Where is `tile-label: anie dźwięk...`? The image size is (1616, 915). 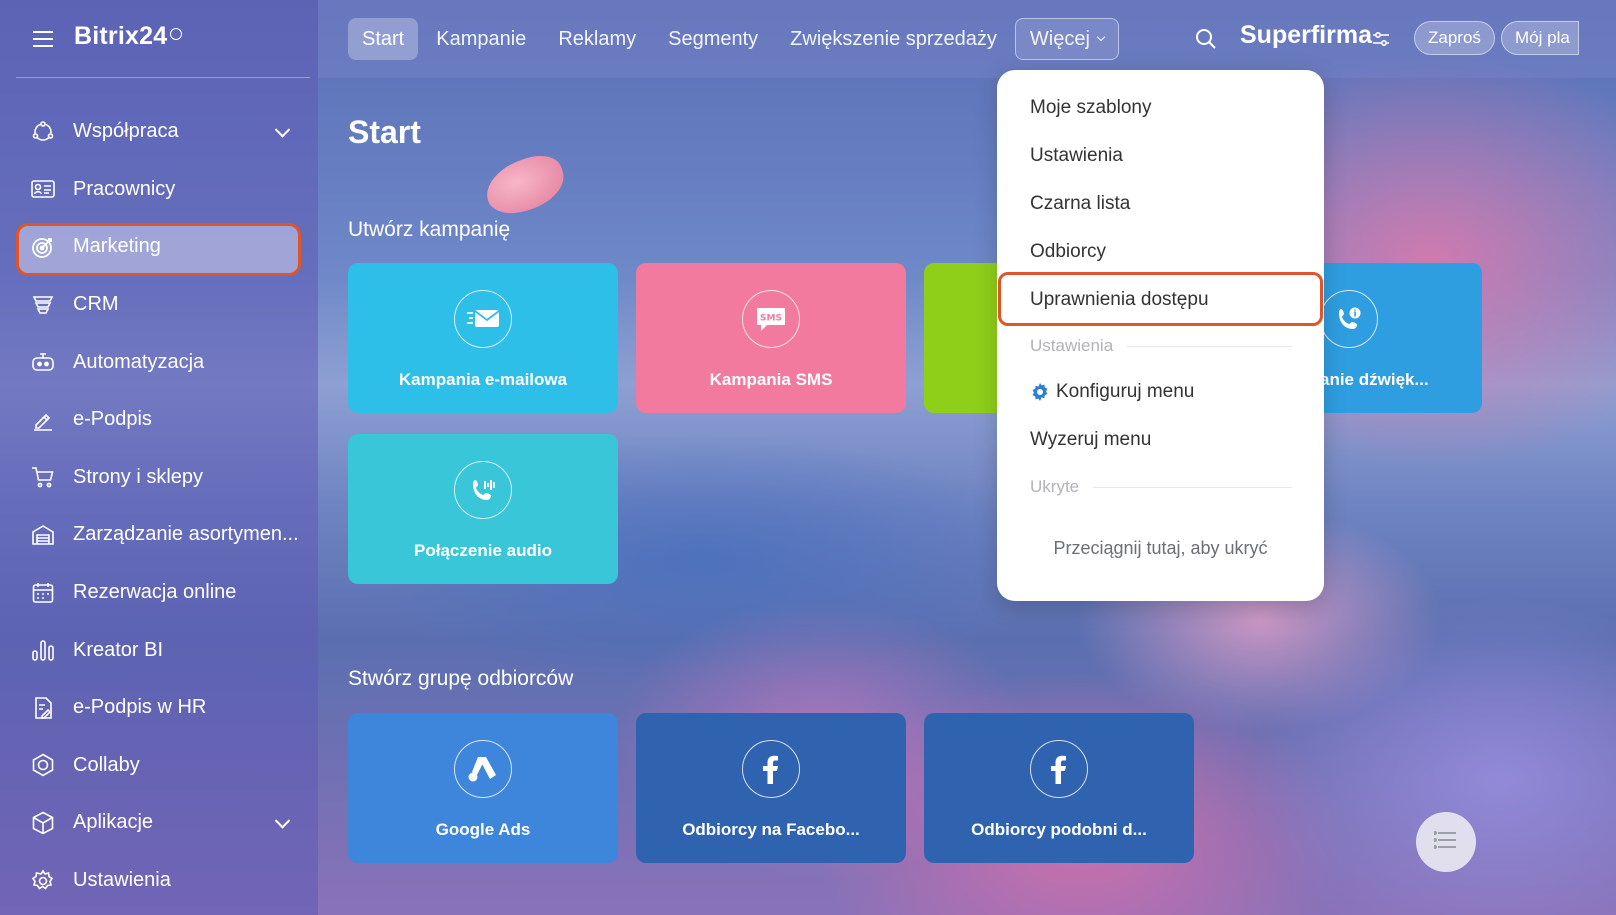
tile-label: anie dźwięk... is located at coordinates (1374, 379).